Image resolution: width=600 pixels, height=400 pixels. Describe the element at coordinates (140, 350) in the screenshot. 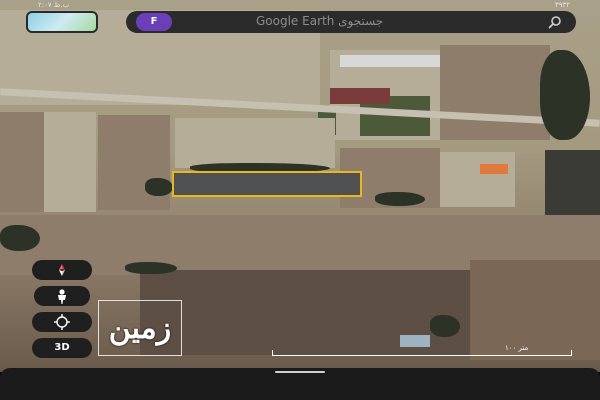

I see `watermark-logo: زمین باز` at that location.